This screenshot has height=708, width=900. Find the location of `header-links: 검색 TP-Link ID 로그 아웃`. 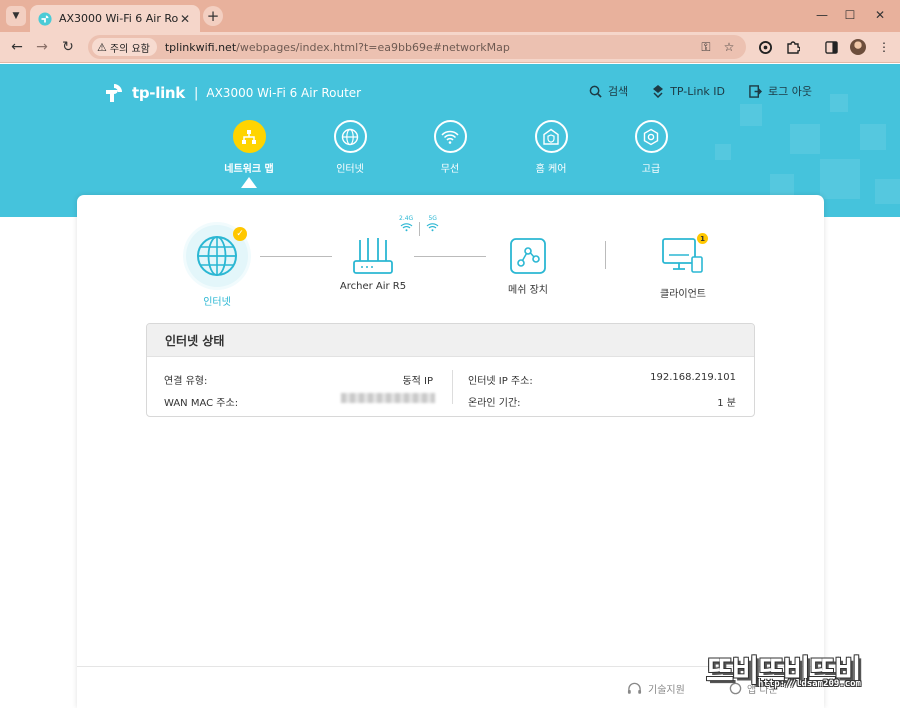

header-links: 검색 TP-Link ID 로그 아웃 is located at coordinates (688, 91).